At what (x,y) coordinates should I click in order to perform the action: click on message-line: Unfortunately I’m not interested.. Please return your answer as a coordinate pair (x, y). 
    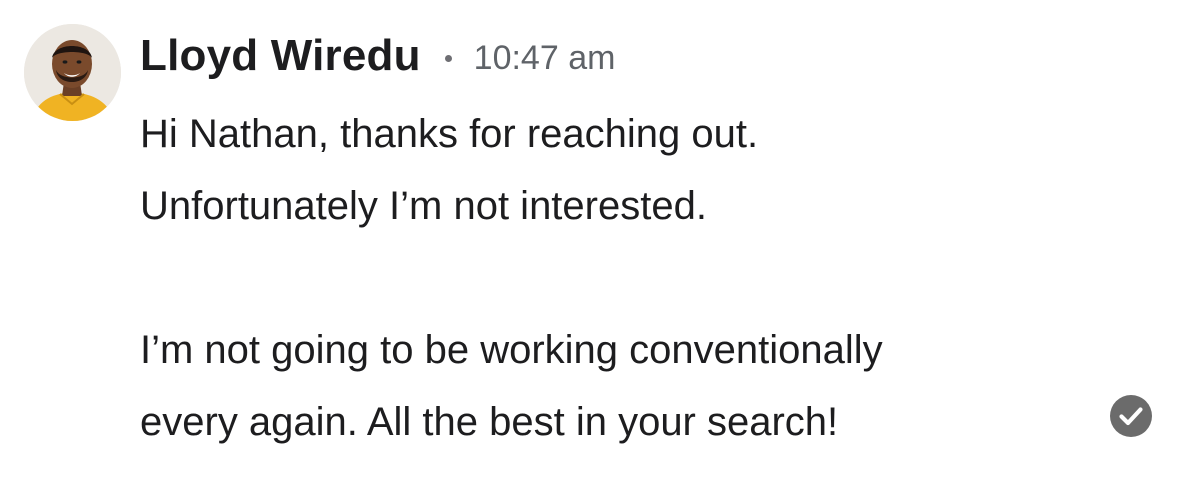
    Looking at the image, I should click on (423, 206).